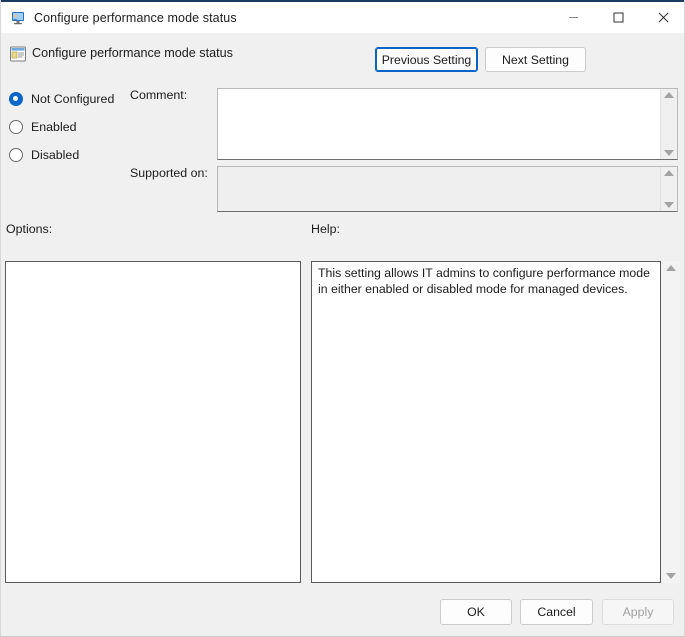 The height and width of the screenshot is (637, 685). What do you see at coordinates (671, 422) in the screenshot?
I see `help-scrollbar` at bounding box center [671, 422].